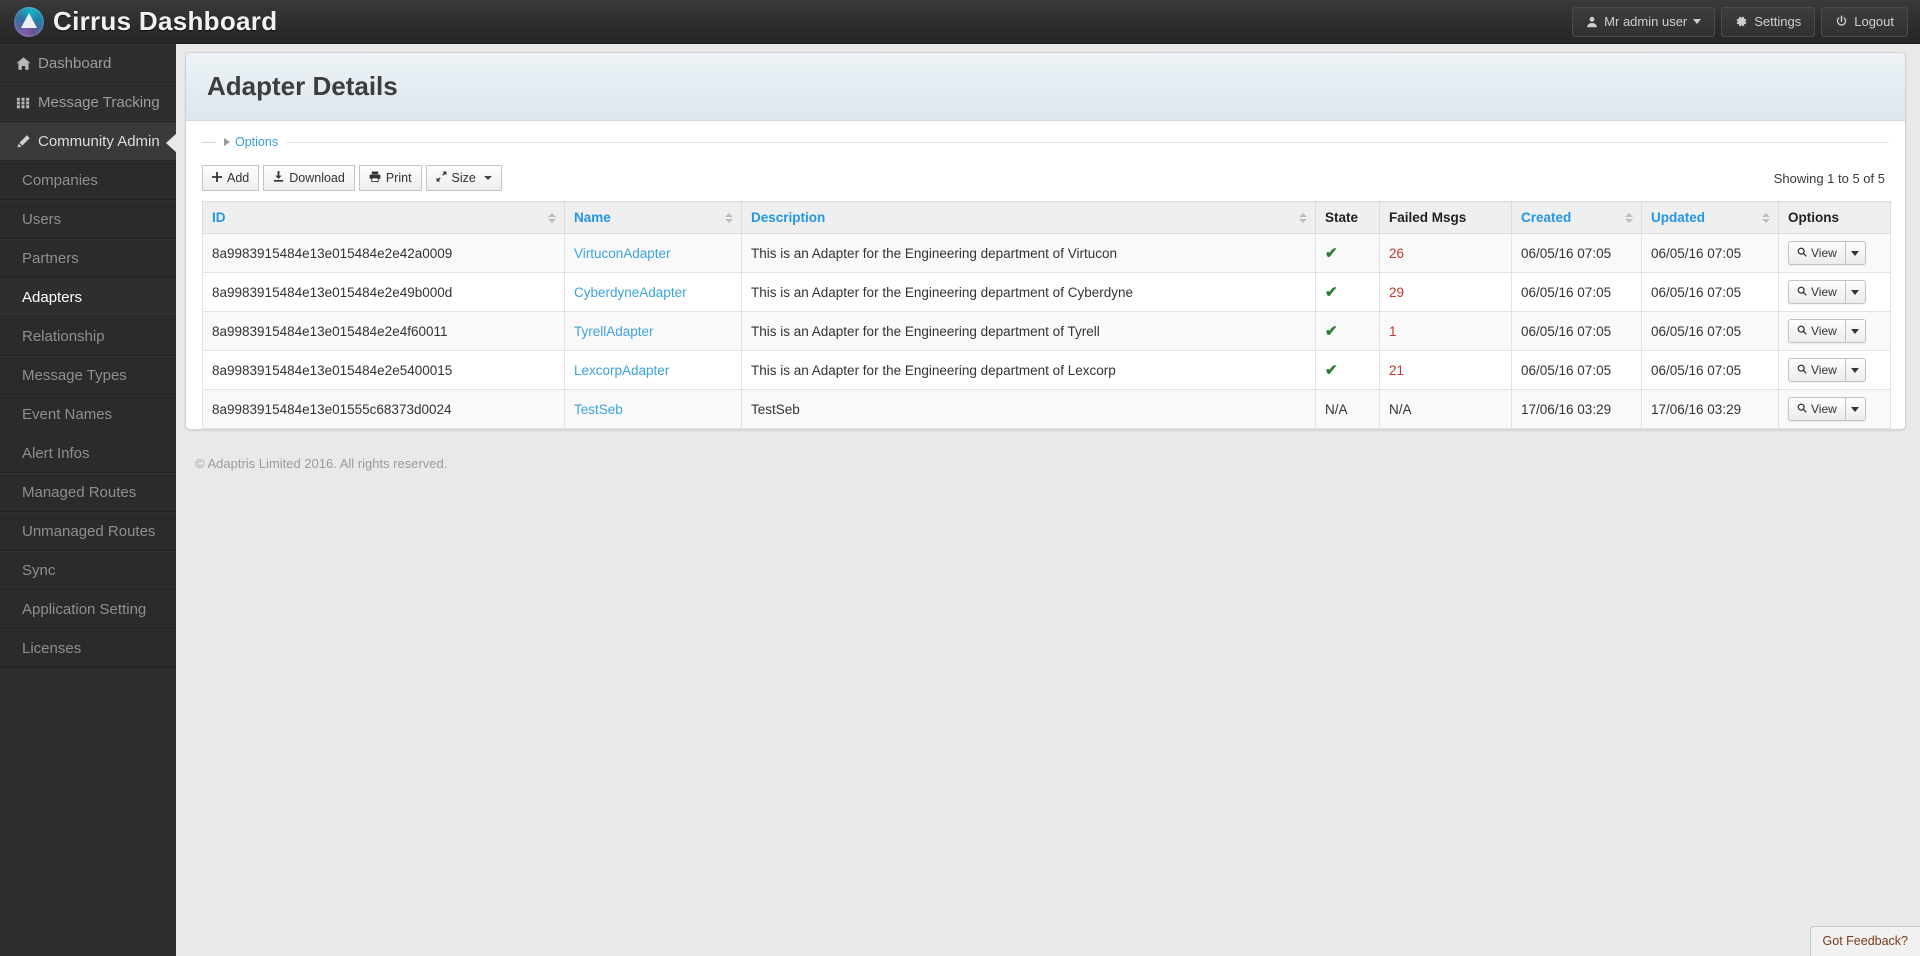  Describe the element at coordinates (630, 292) in the screenshot. I see `adapter-name-link: CyberdyneAdapter` at that location.